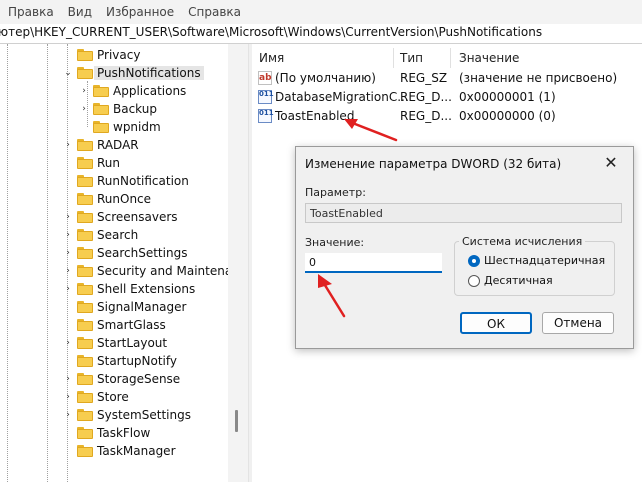  I want to click on radio-selected-icon, so click(474, 260).